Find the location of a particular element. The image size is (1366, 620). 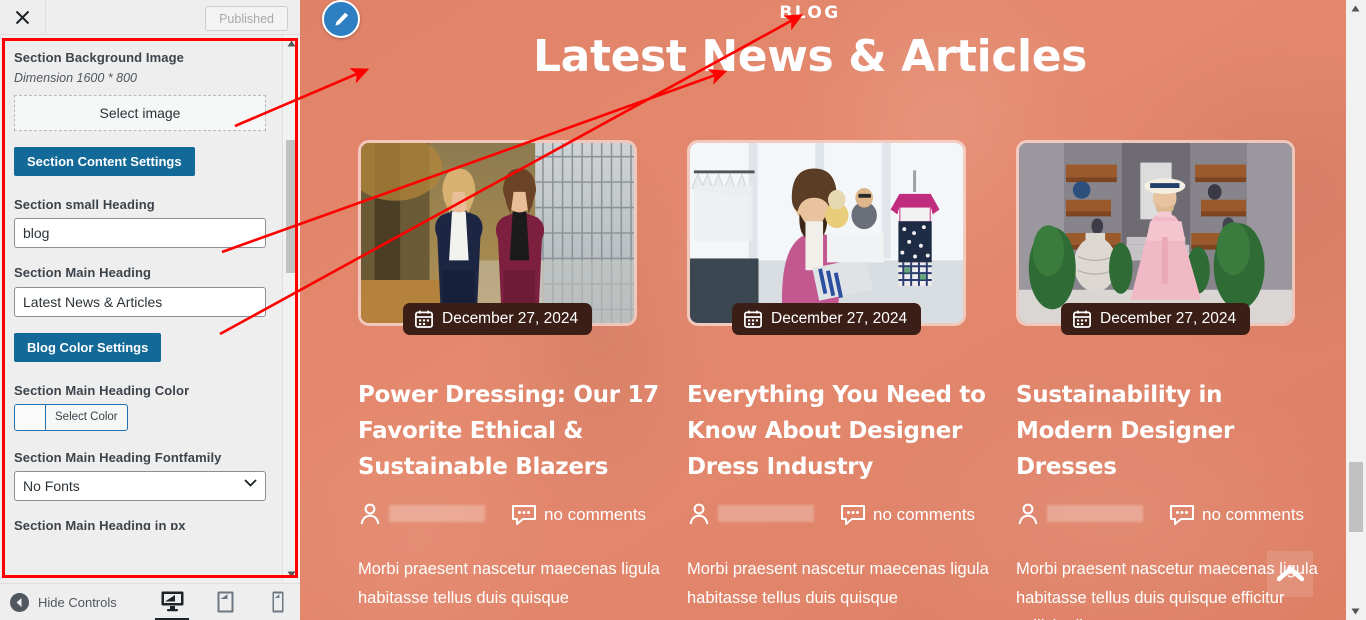

close-icon is located at coordinates (22, 17).